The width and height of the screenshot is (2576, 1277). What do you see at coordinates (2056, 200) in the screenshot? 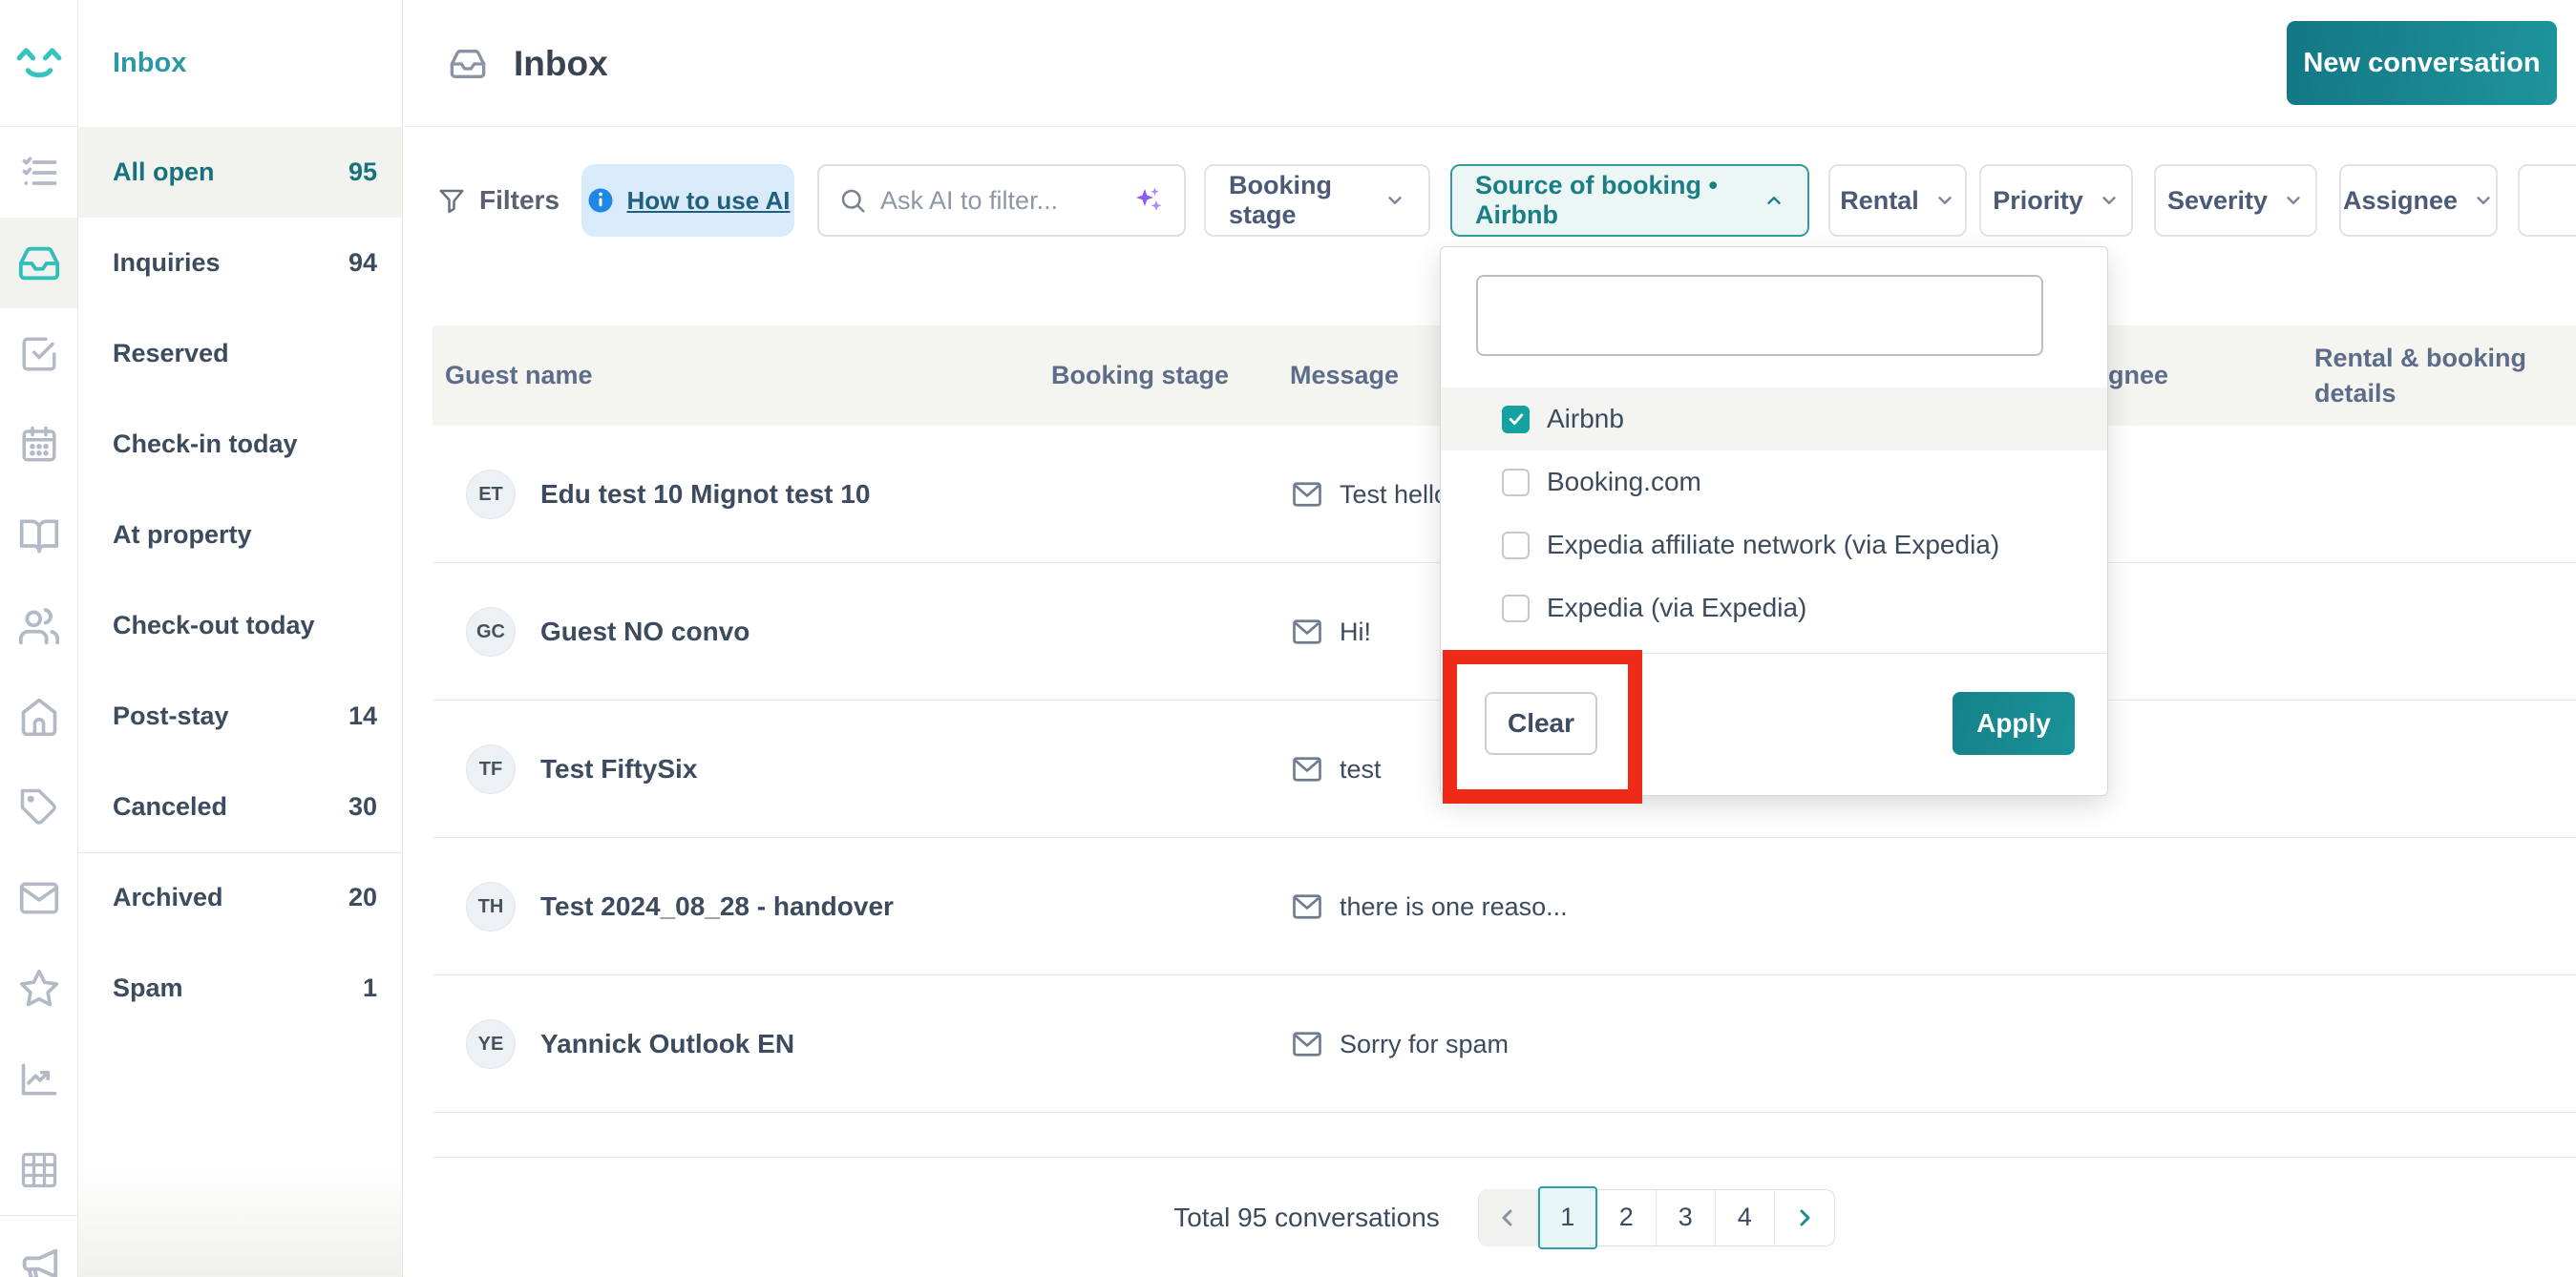
I see `filter-chip-priority: Priority` at bounding box center [2056, 200].